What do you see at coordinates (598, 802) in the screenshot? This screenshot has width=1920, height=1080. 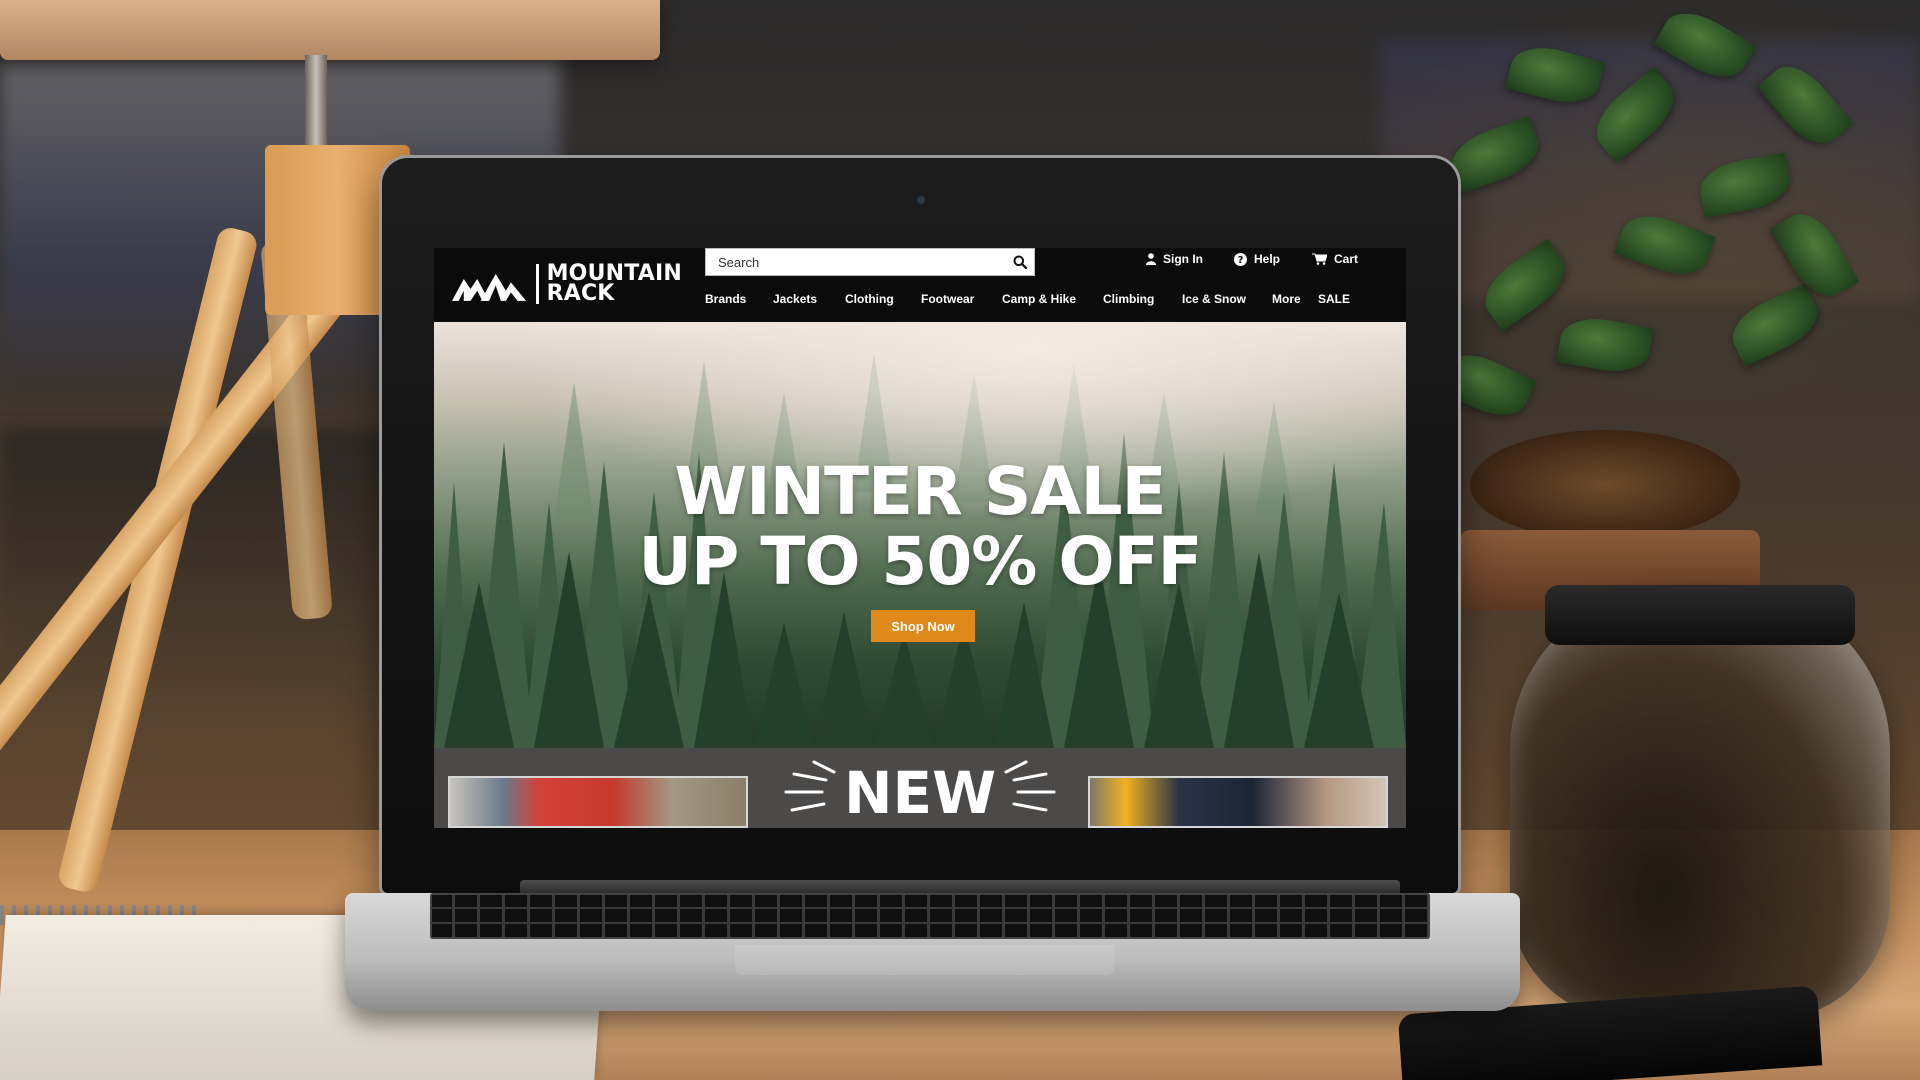 I see `product-thumbnail-jacket` at bounding box center [598, 802].